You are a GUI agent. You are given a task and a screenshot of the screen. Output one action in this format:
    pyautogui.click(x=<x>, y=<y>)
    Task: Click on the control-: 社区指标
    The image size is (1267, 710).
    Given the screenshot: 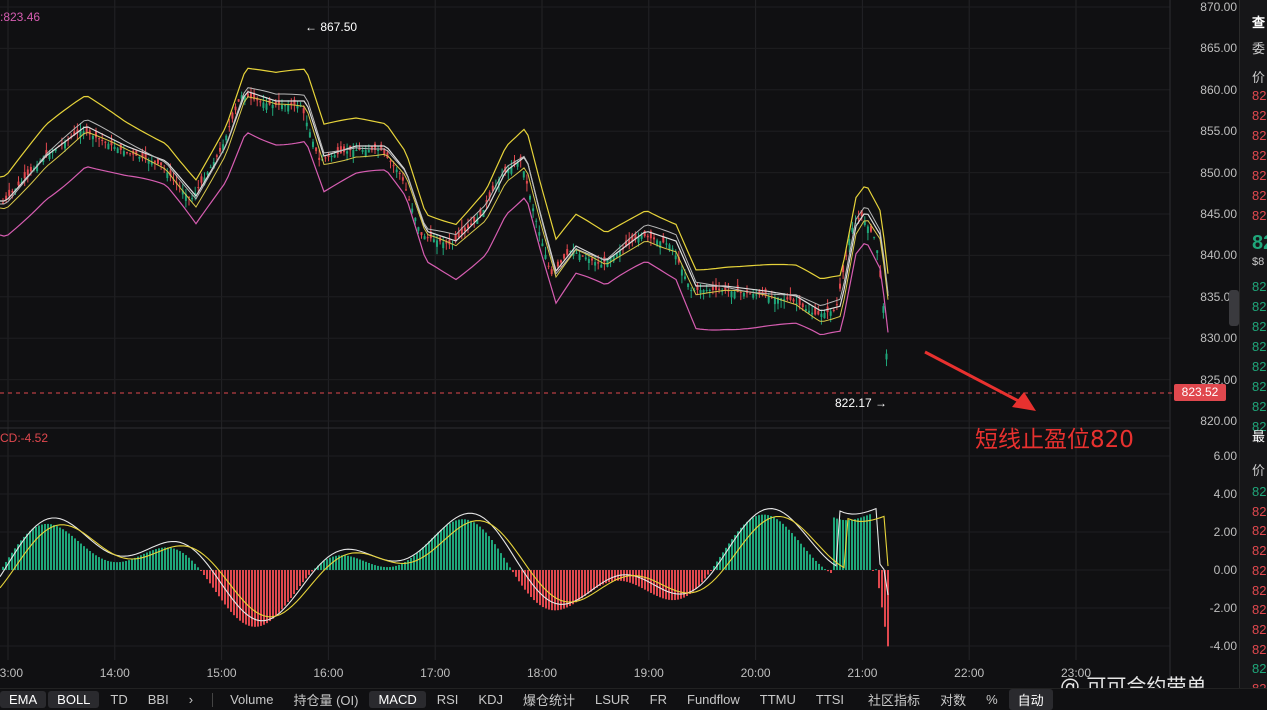 What is the action you would take?
    pyautogui.click(x=894, y=699)
    